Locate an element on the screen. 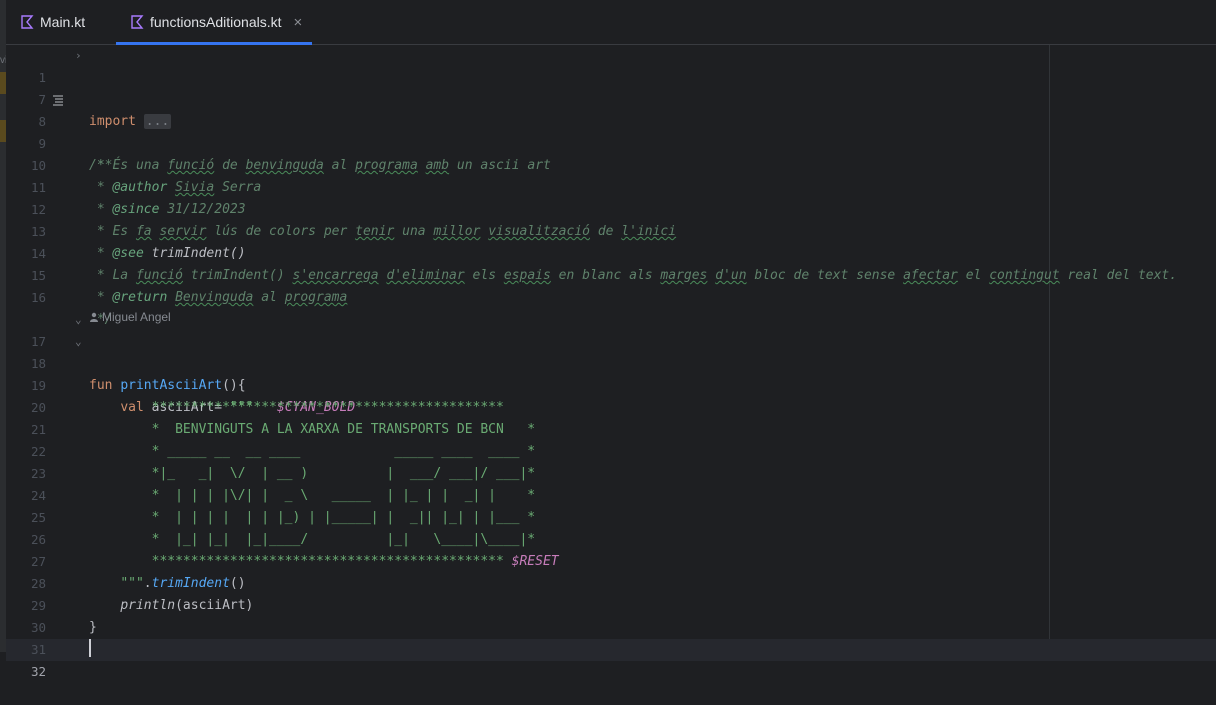 The height and width of the screenshot is (705, 1216). code-line: 31 is located at coordinates (611, 637).